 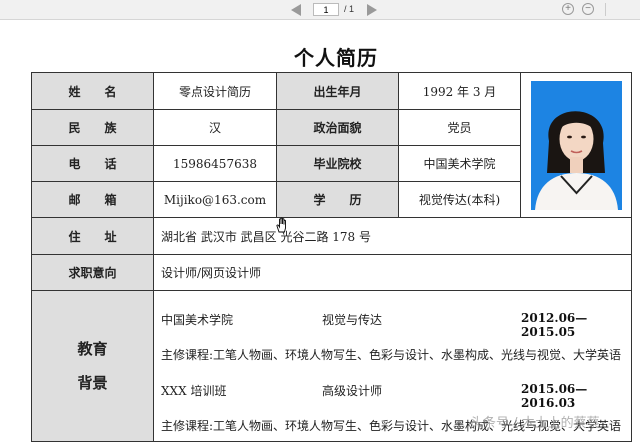 I want to click on next-page-icon, so click(x=372, y=10).